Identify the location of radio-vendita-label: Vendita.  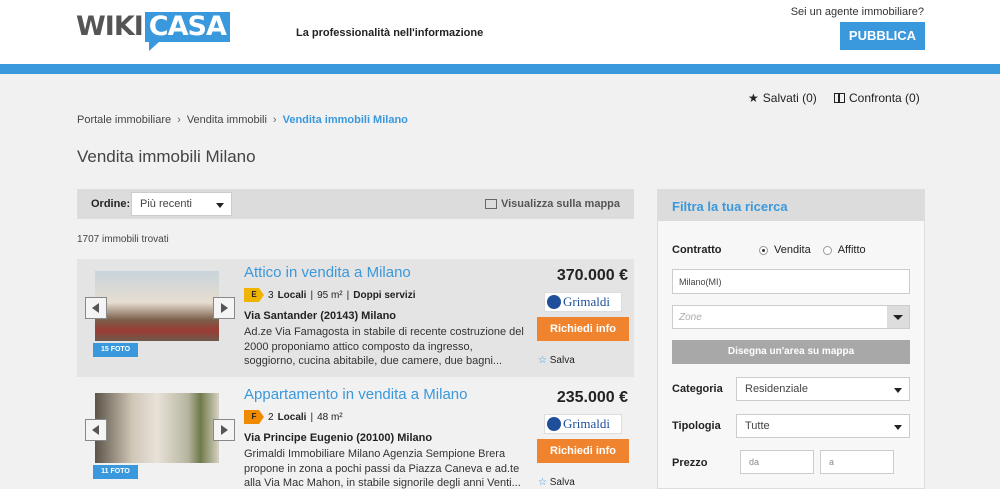
(792, 250).